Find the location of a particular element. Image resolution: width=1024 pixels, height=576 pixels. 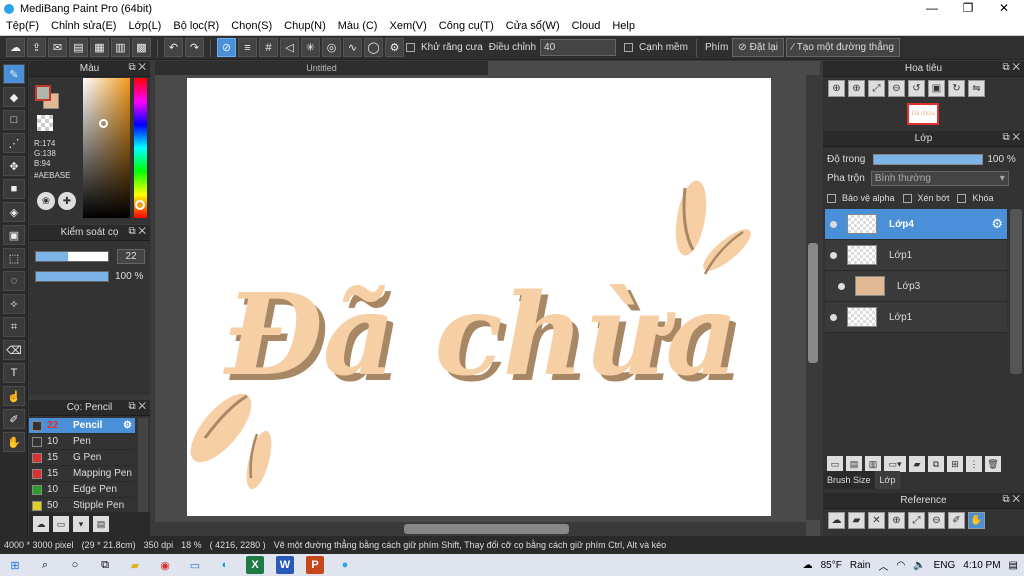

snap-vanish-icon: ◁ is located at coordinates (289, 47).